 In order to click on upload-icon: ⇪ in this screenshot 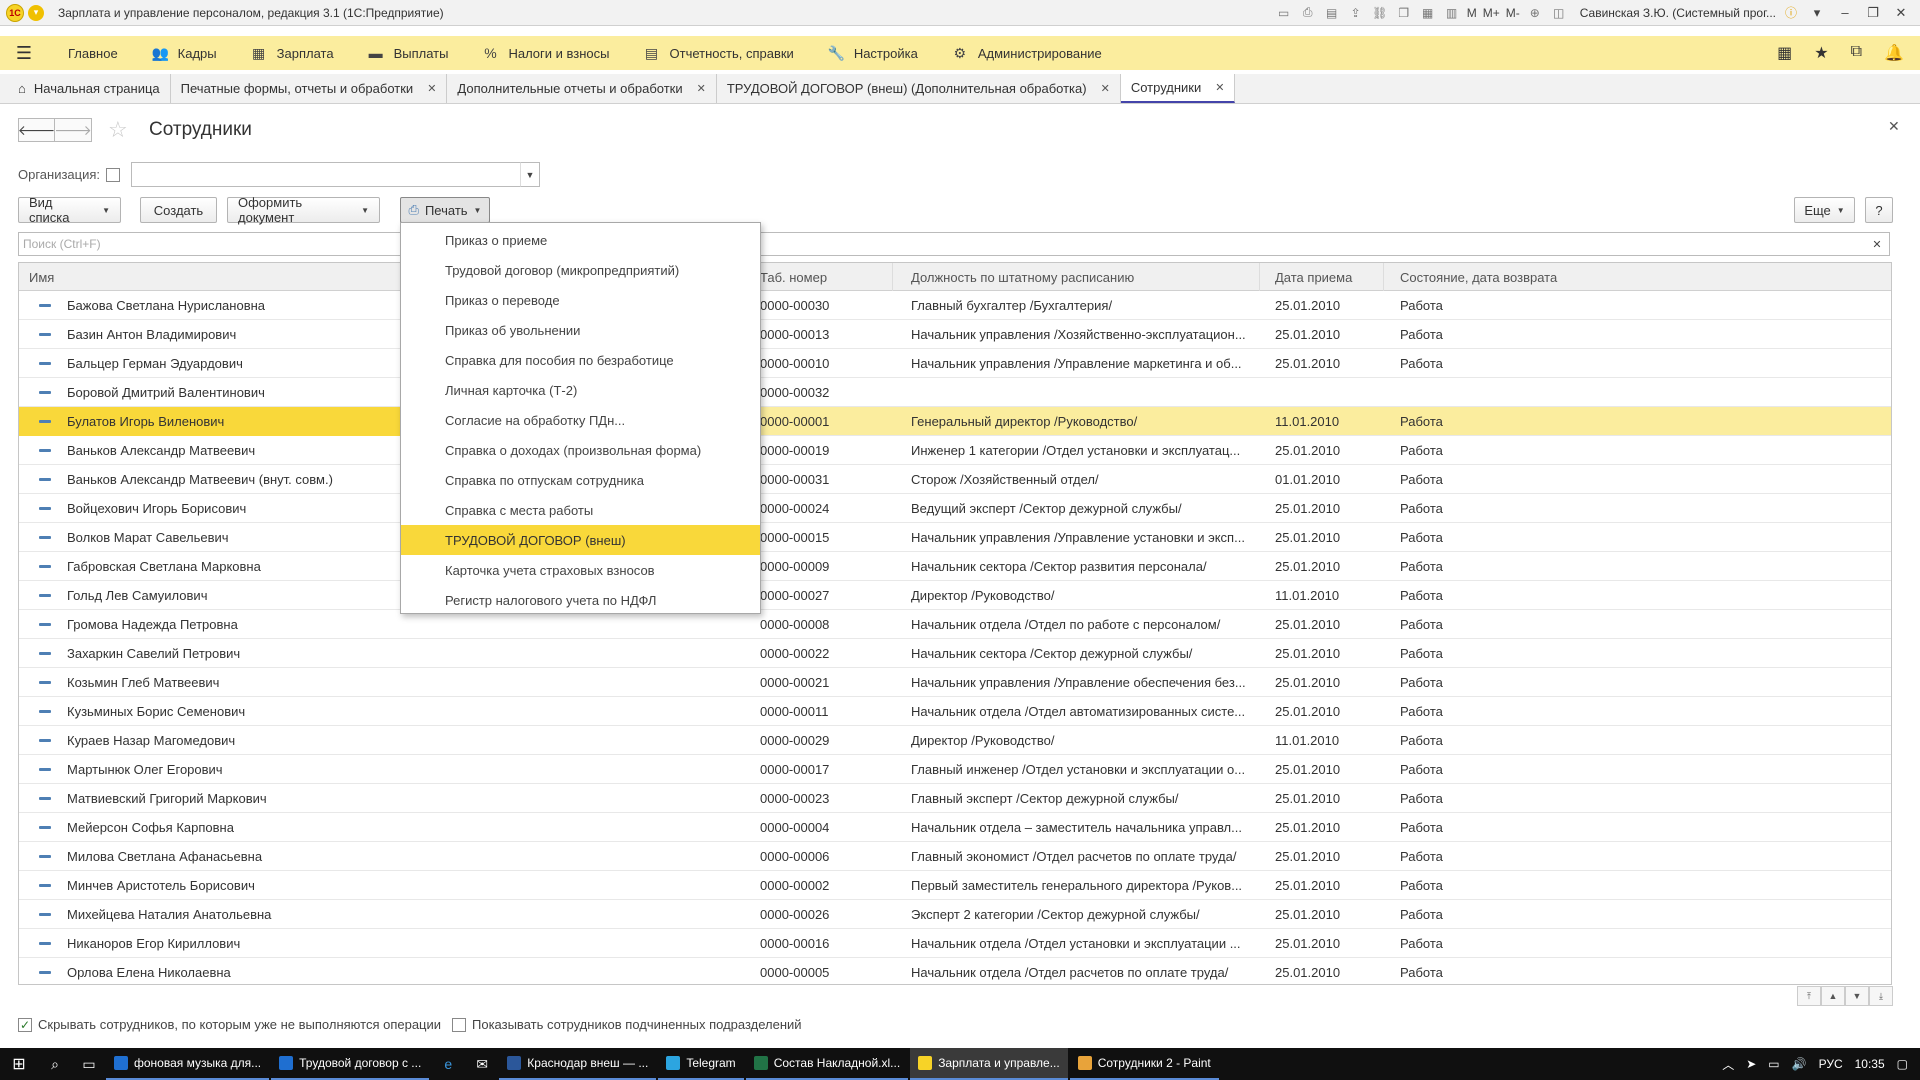, I will do `click(1356, 13)`.